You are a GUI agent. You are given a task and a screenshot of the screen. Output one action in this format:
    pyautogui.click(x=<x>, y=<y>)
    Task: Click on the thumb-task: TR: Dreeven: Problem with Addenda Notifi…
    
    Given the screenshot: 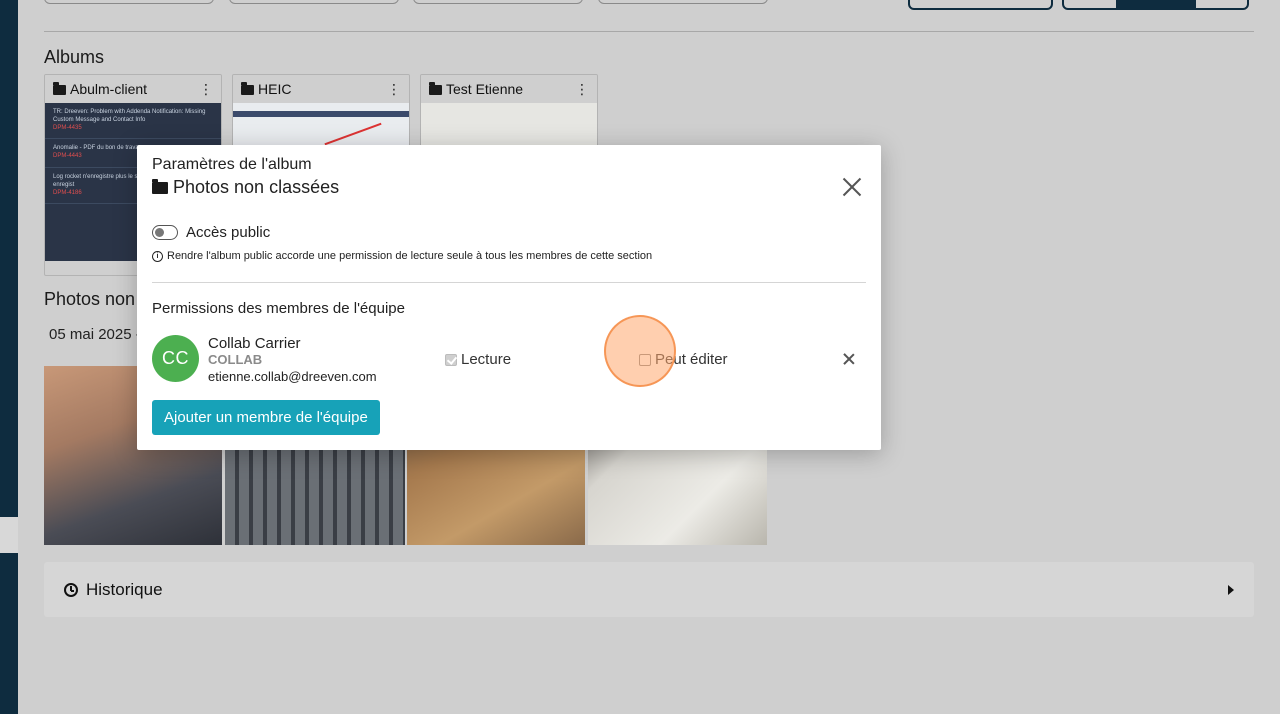 What is the action you would take?
    pyautogui.click(x=133, y=121)
    